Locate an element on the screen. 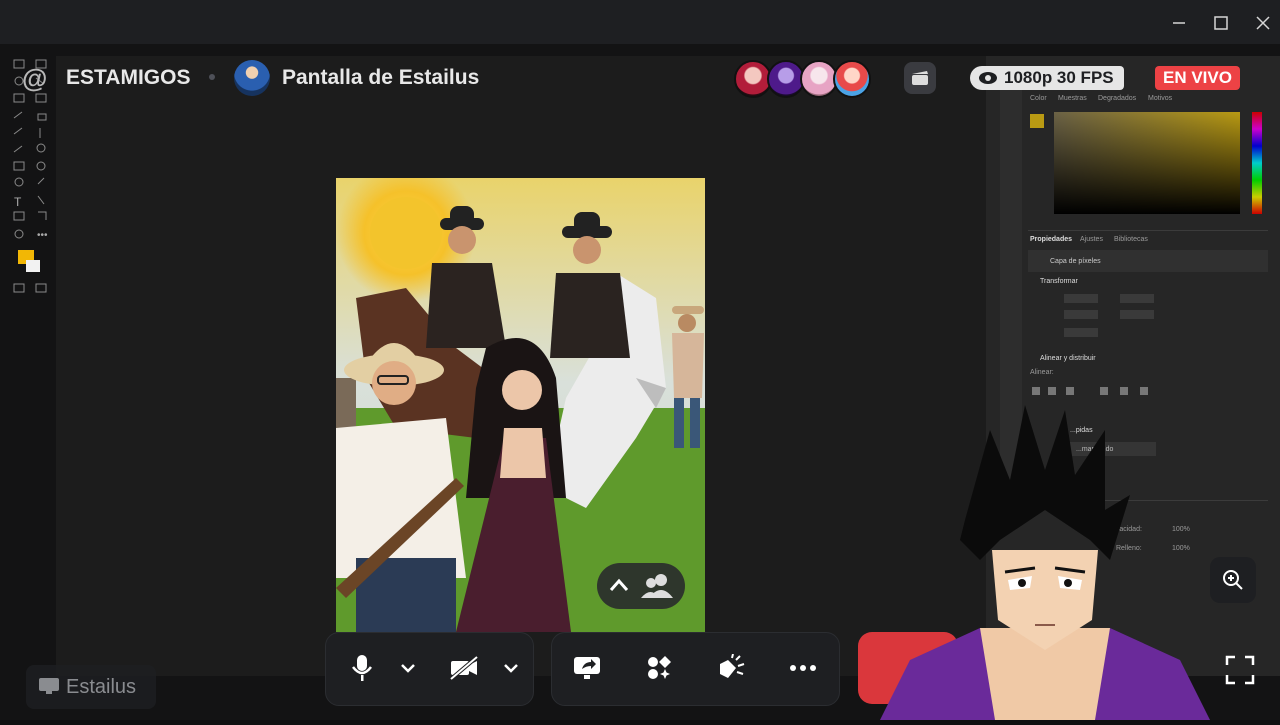 The height and width of the screenshot is (725, 1280). activities-icon is located at coordinates (659, 667).